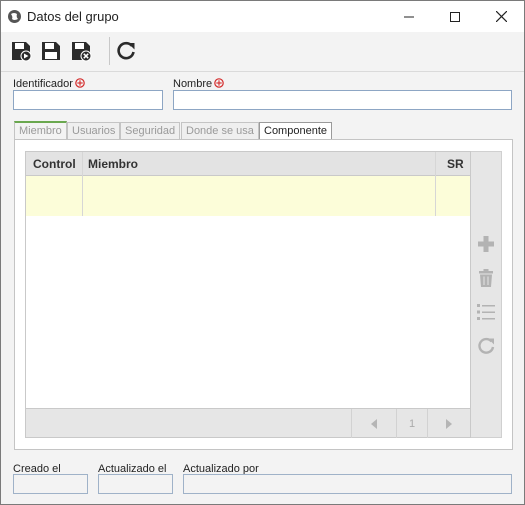  I want to click on identificador-label: Identificador, so click(49, 84).